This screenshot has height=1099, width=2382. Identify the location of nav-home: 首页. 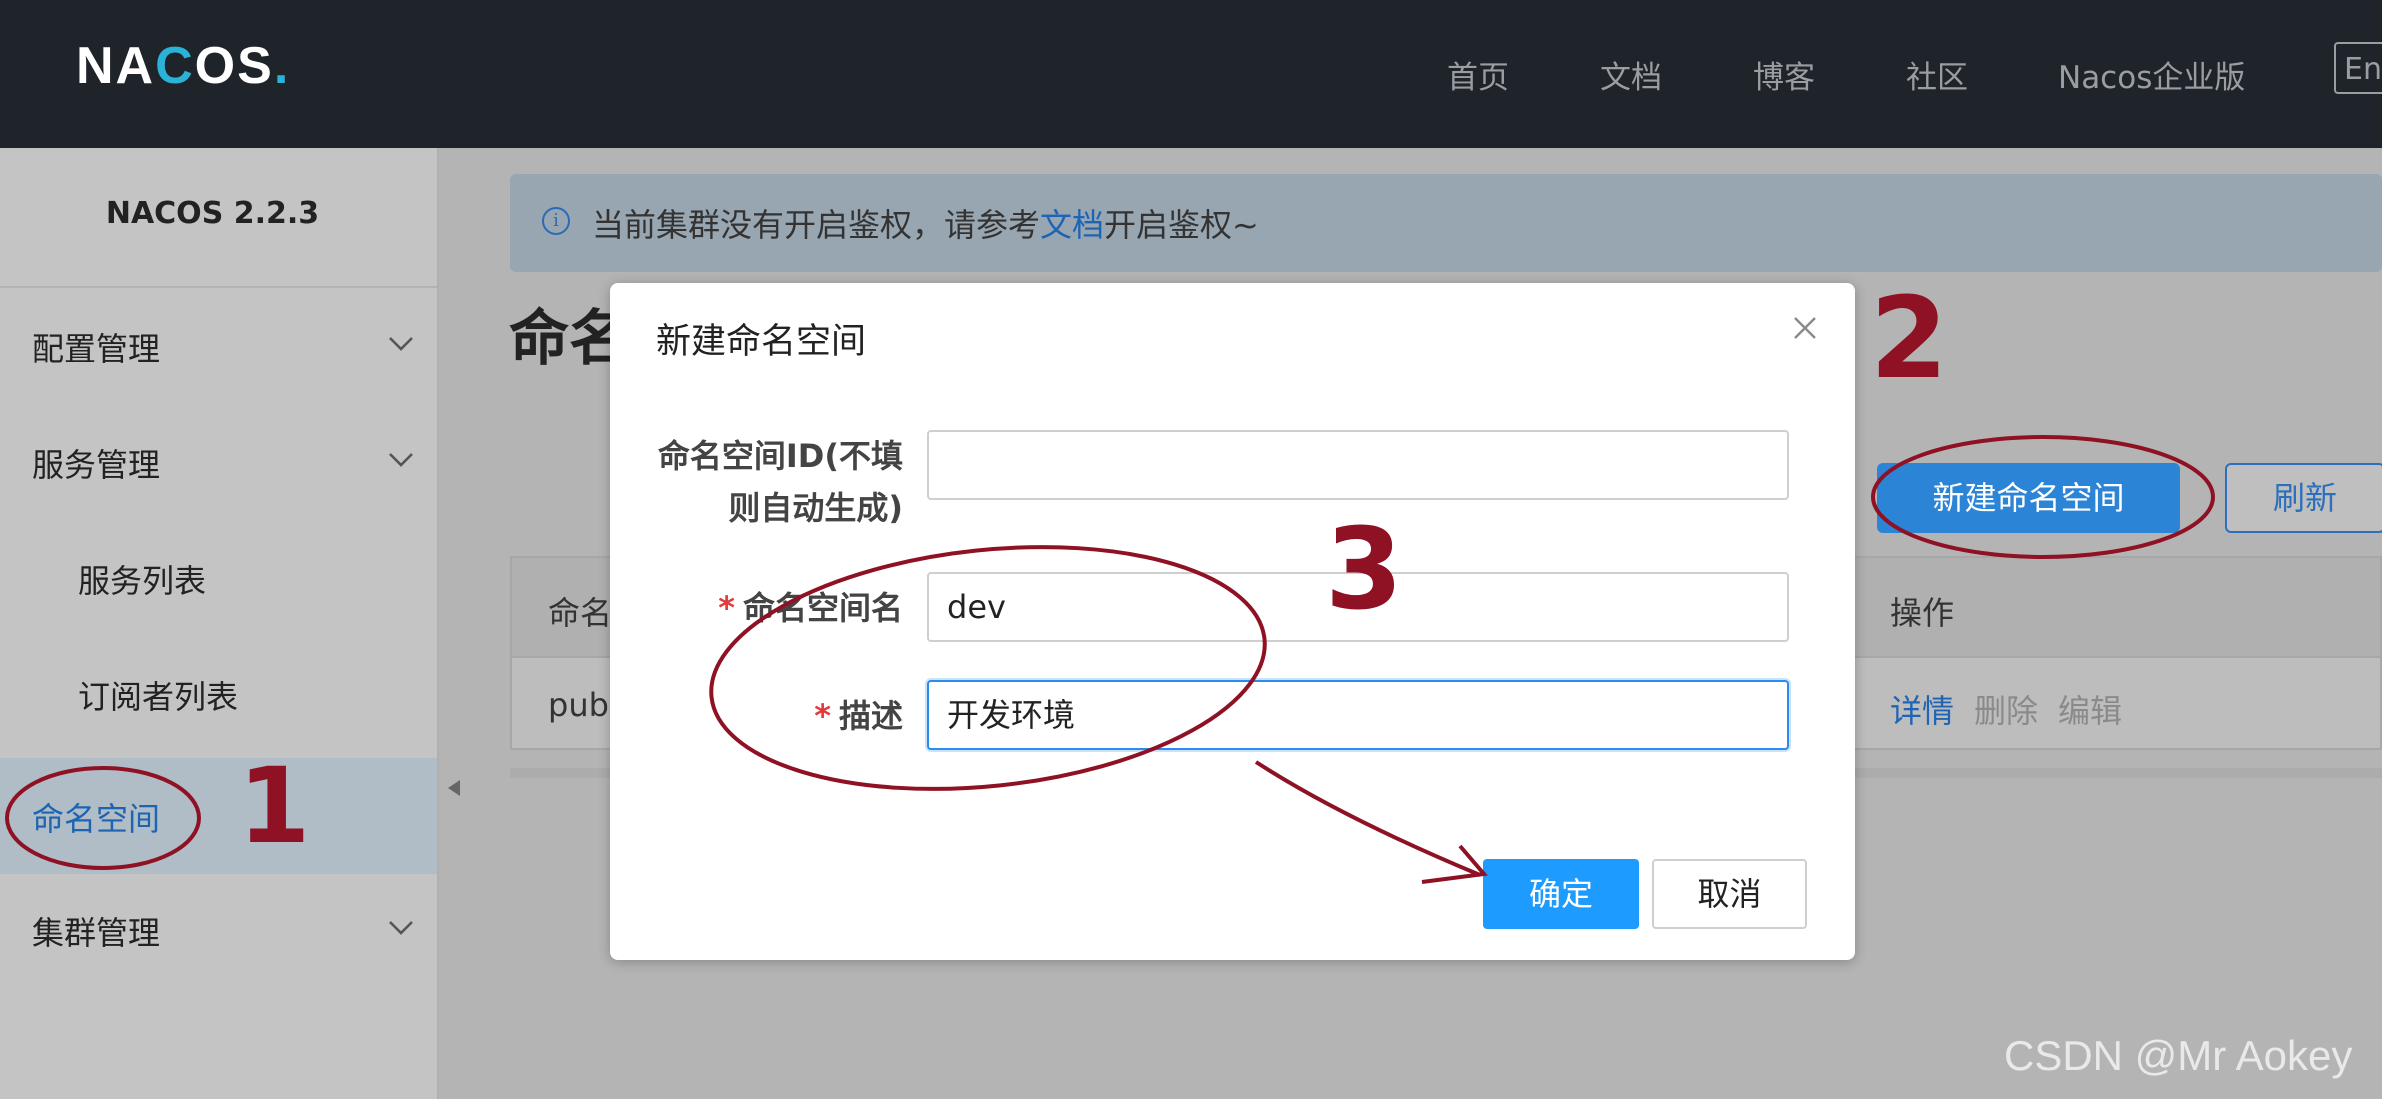
(1478, 74).